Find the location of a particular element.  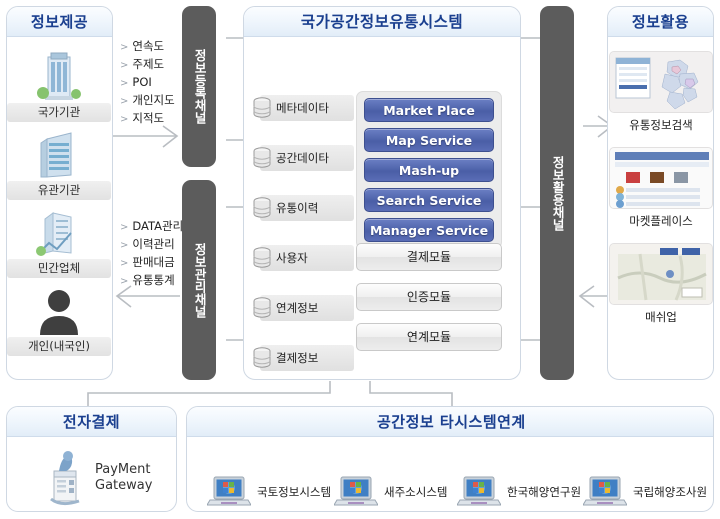

usage-panel: 정보활용 유통정보검색 마켓플레이스 매쉬업 is located at coordinates (660, 193).